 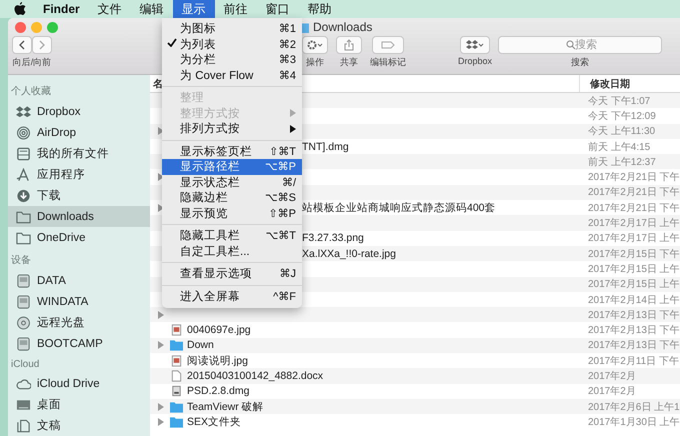 I want to click on folder-icon, so click(x=23, y=217).